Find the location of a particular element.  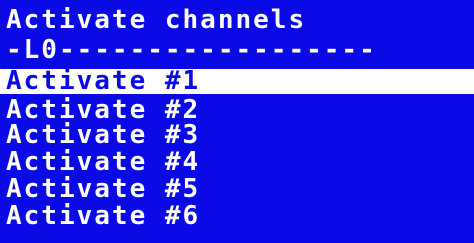

menu-item-activate-1: Activate #1 is located at coordinates (237, 81).